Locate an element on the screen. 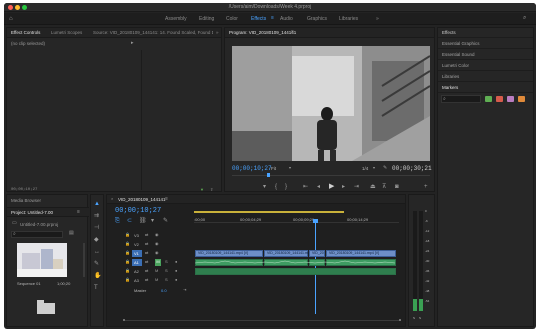 The height and width of the screenshot is (333, 540). tab-lumetri-scopes: Lumetri Scopes is located at coordinates (66, 32).